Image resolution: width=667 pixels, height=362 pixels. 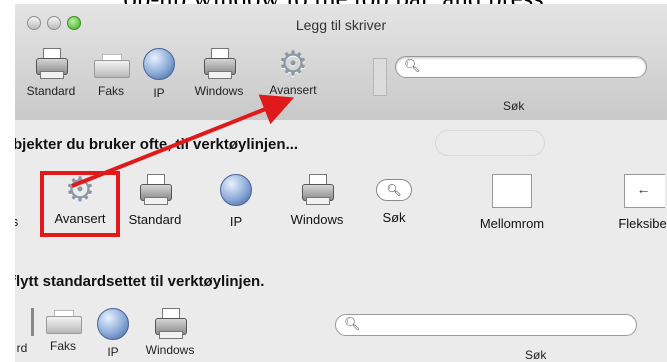 What do you see at coordinates (80, 204) in the screenshot?
I see `advanced-highlight-box` at bounding box center [80, 204].